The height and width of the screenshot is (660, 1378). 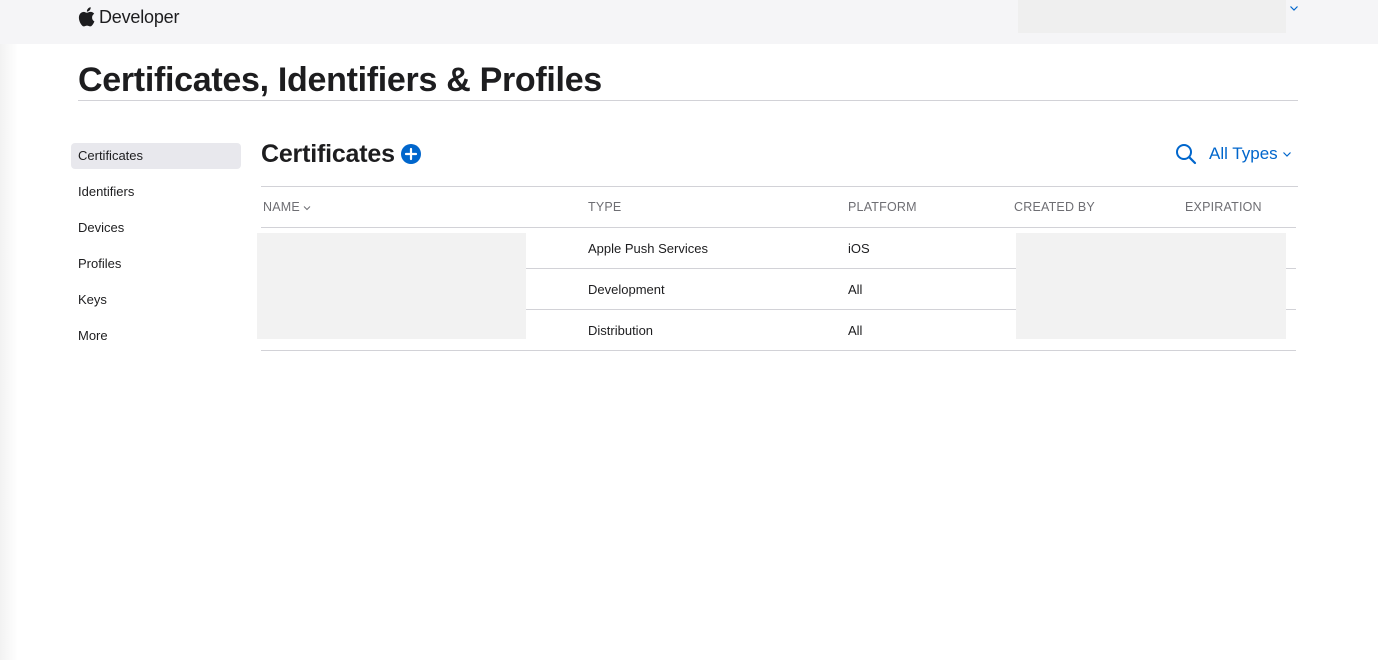 I want to click on type-filter-dropdown: All Types, so click(x=1250, y=154).